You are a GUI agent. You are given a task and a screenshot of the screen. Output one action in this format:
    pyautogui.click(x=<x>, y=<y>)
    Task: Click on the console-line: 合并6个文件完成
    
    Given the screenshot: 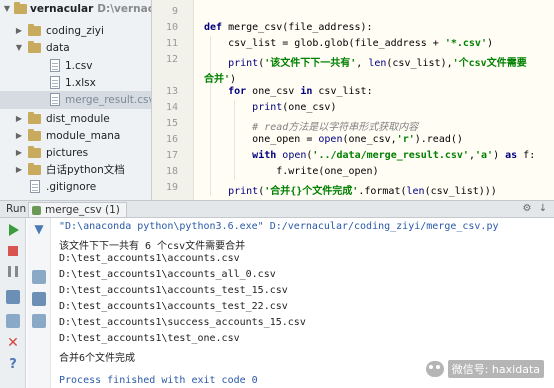 What is the action you would take?
    pyautogui.click(x=97, y=358)
    